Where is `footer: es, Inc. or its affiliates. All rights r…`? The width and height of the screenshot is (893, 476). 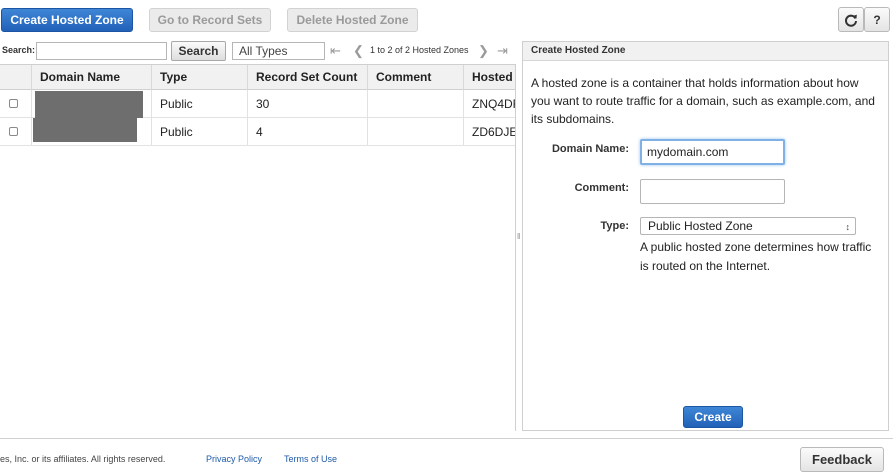
footer: es, Inc. or its affiliates. All rights r… is located at coordinates (446, 457).